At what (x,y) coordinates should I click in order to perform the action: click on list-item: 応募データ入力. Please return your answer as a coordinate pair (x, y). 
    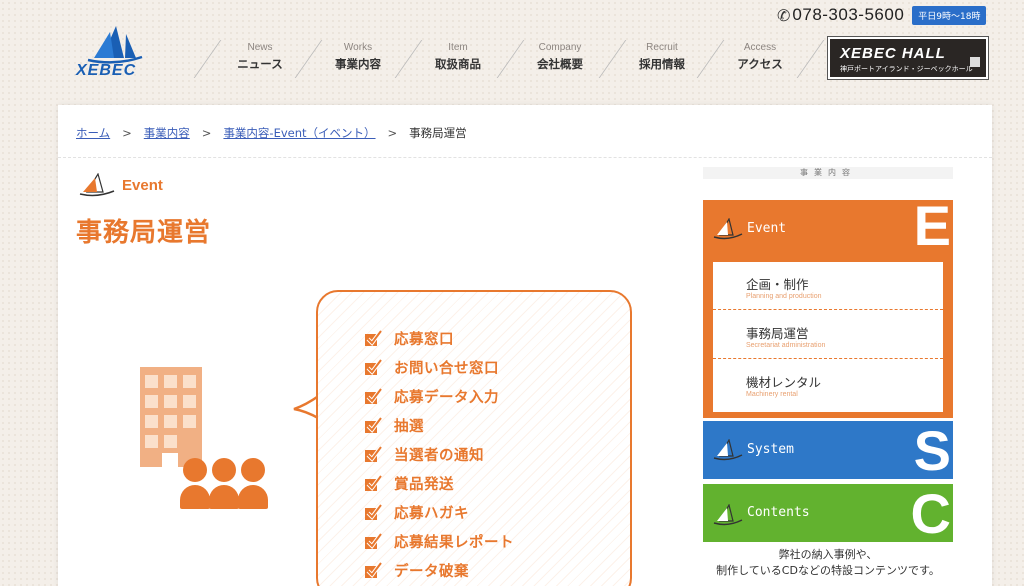
    Looking at the image, I should click on (439, 396).